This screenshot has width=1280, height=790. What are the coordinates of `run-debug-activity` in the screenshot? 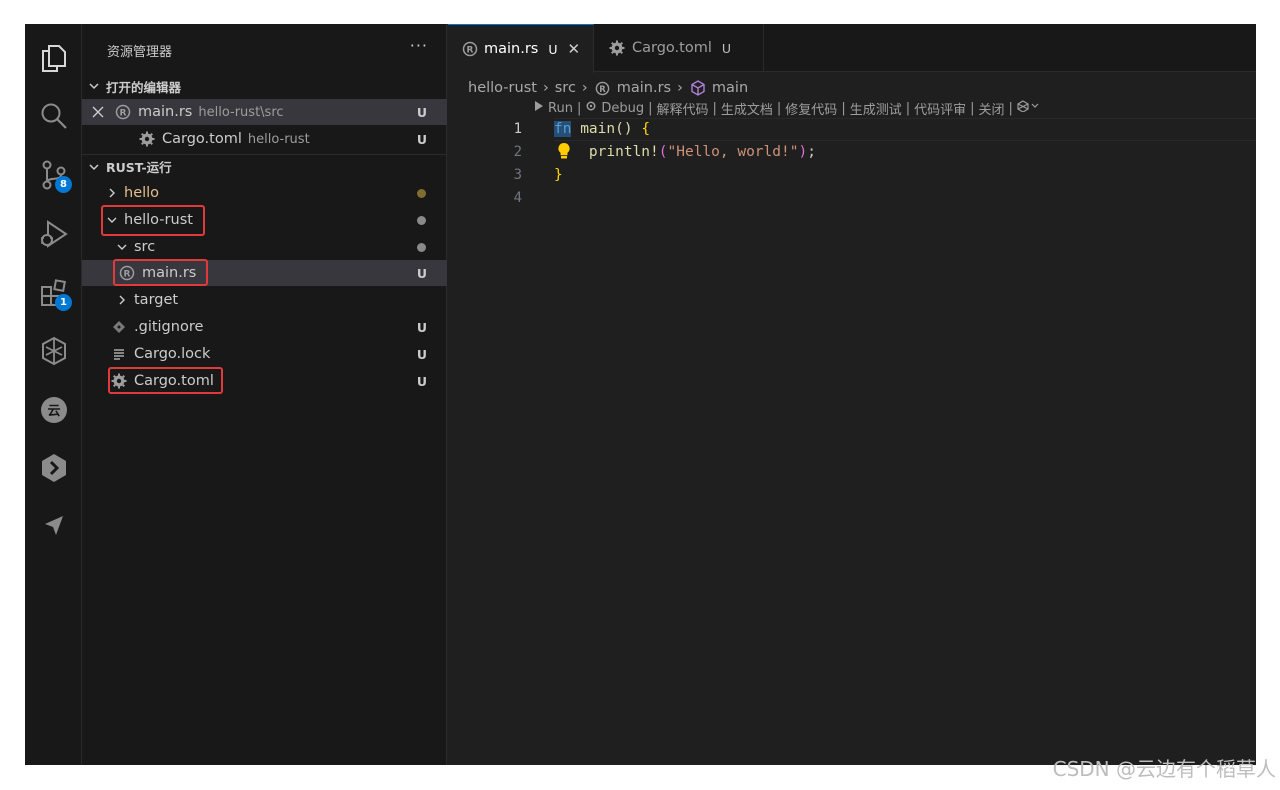 It's located at (53, 234).